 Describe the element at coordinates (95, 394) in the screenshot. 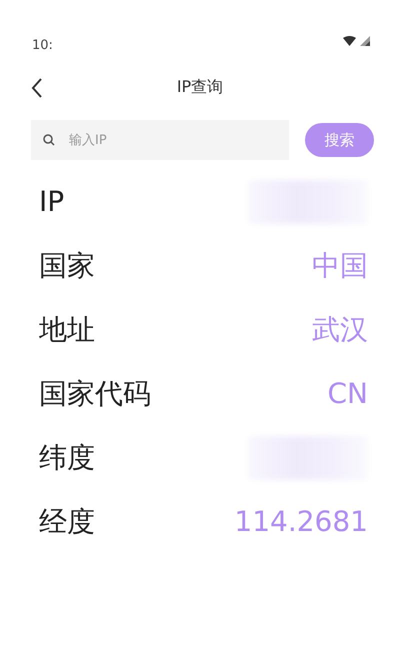

I see `field-label: 国家代码` at that location.